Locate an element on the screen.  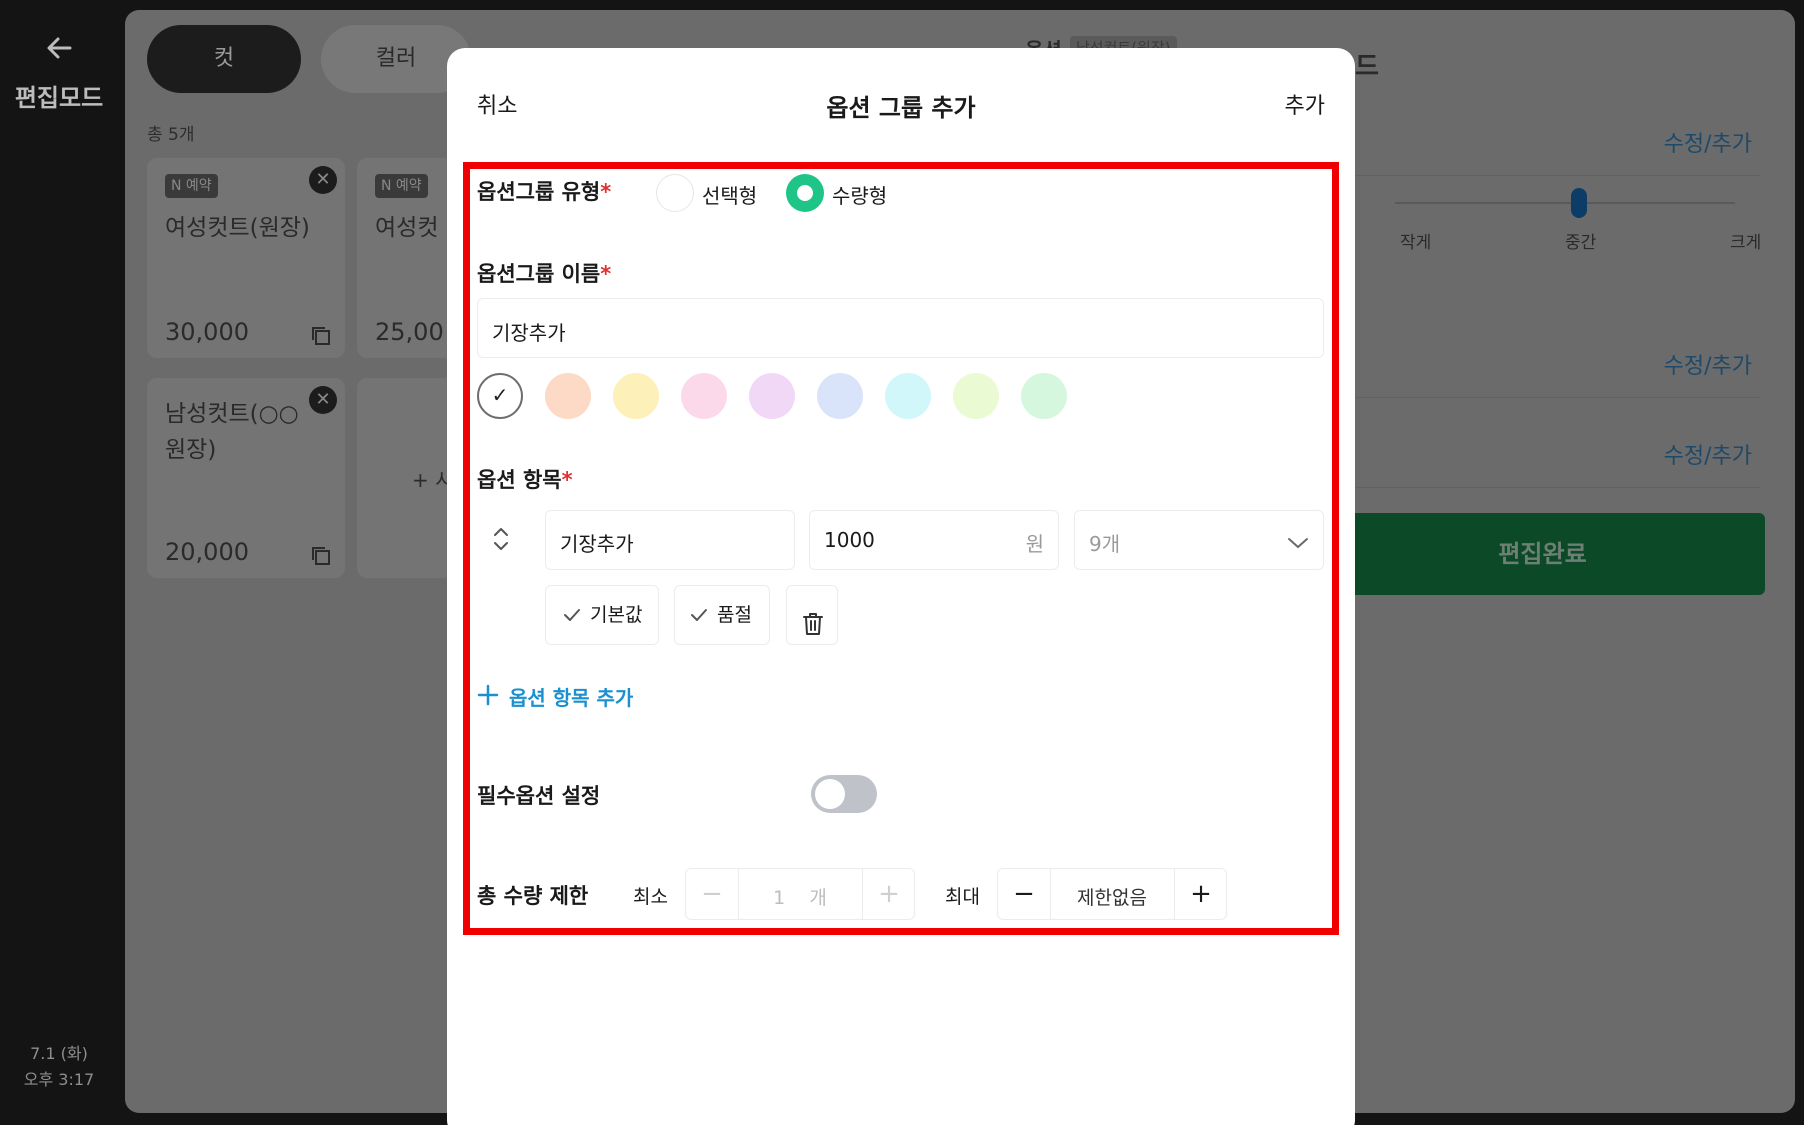
delete-item-button is located at coordinates (812, 615).